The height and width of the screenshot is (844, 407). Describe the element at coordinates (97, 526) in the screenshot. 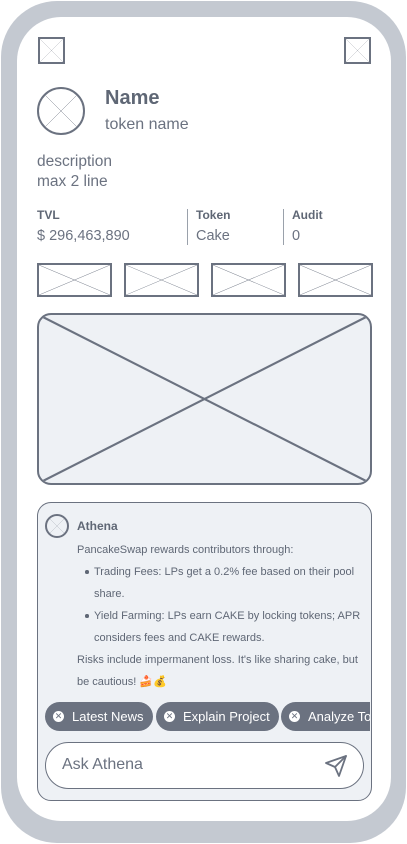

I see `athena-name: Athena` at that location.